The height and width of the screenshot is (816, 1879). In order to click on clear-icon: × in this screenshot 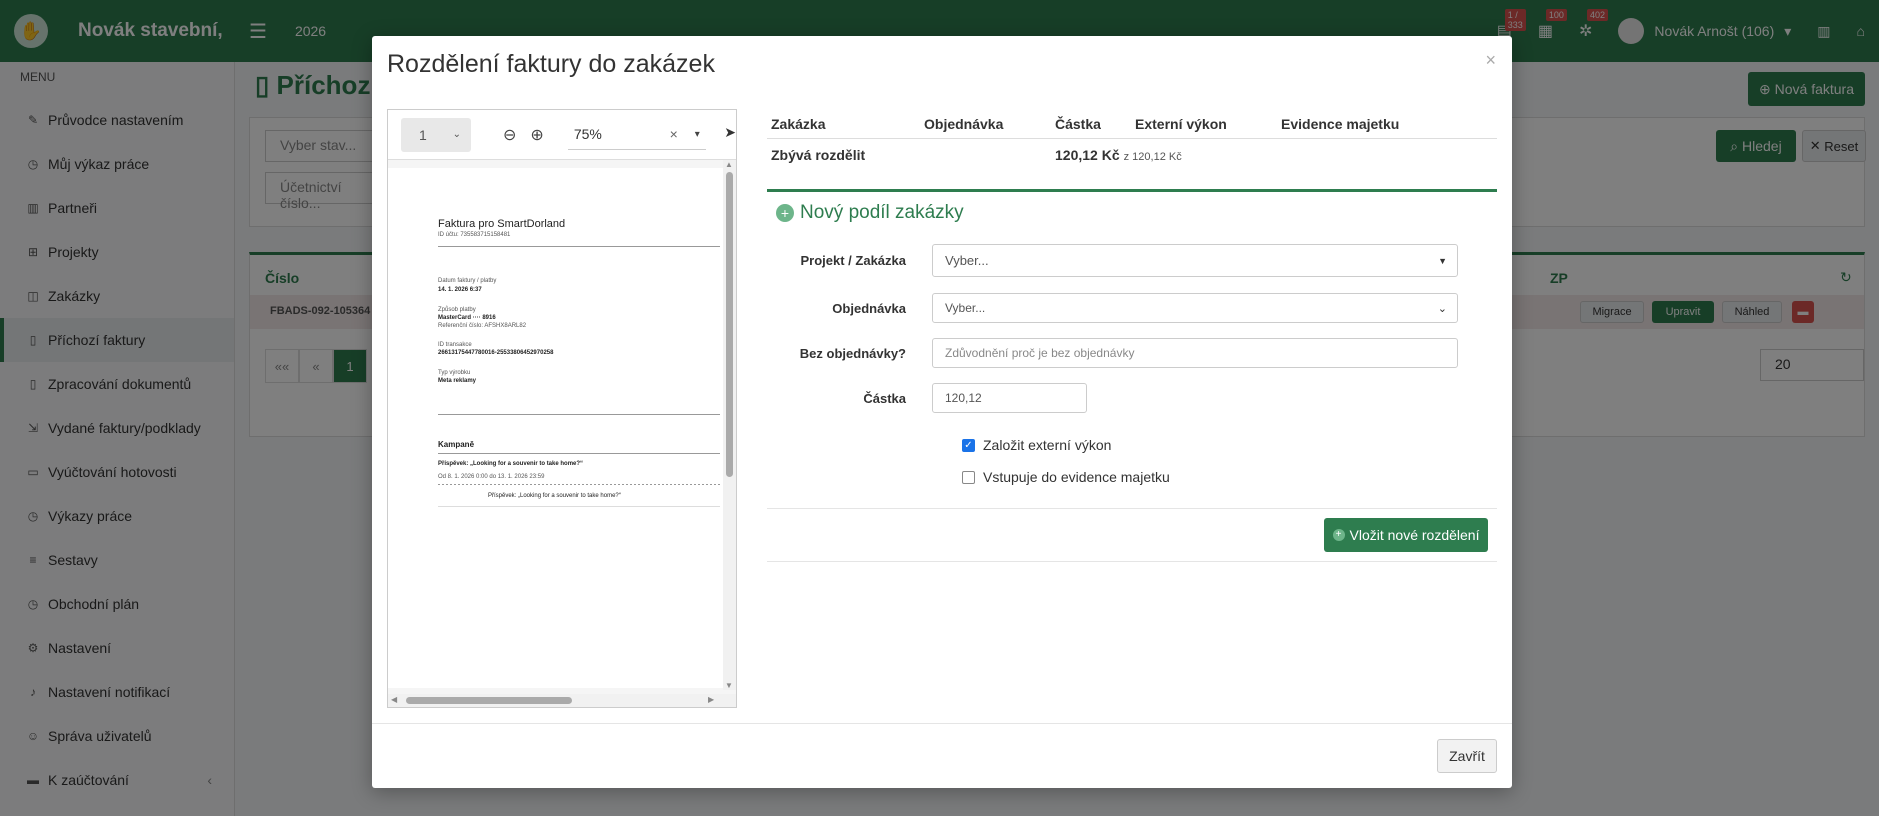, I will do `click(674, 134)`.